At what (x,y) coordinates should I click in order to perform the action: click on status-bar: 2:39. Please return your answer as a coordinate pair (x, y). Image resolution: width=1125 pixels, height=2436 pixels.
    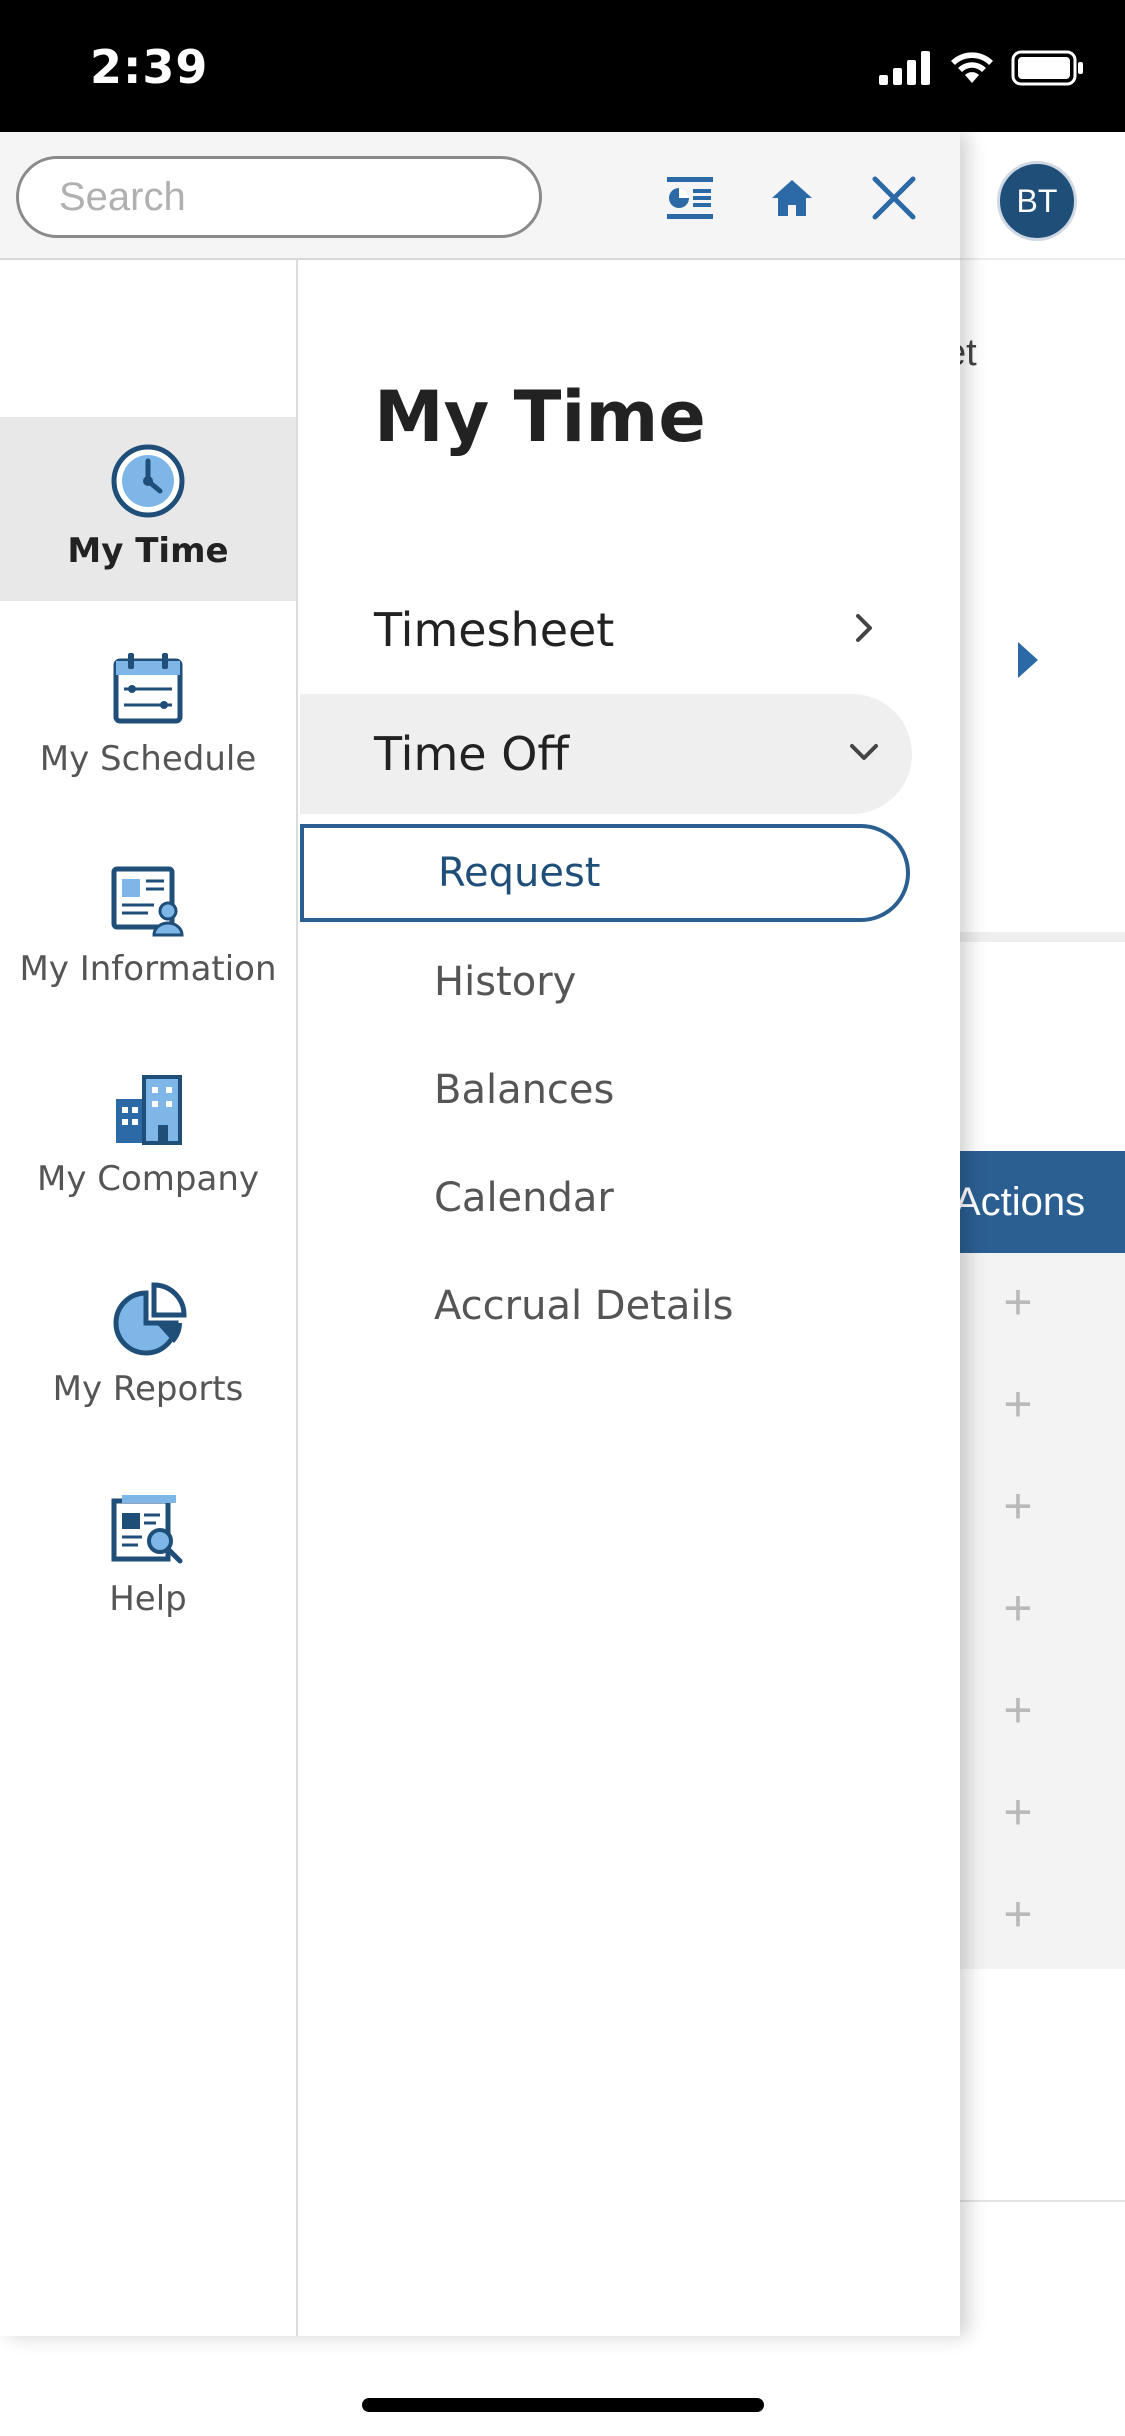
    Looking at the image, I should click on (562, 66).